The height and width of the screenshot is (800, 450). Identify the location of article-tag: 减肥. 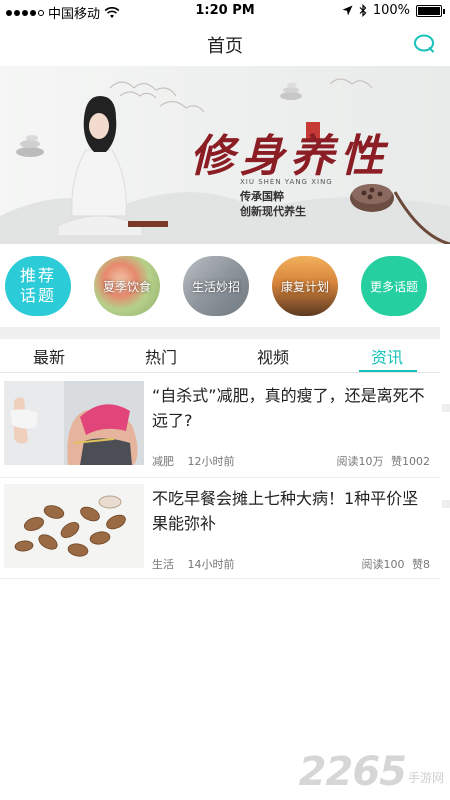
(163, 461).